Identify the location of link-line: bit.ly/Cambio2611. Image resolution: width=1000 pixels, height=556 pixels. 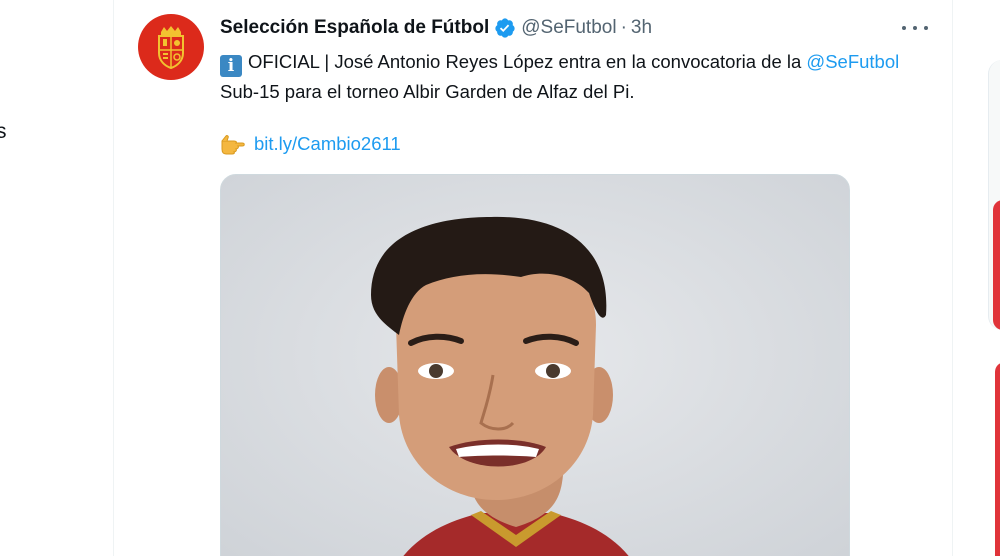
(310, 143).